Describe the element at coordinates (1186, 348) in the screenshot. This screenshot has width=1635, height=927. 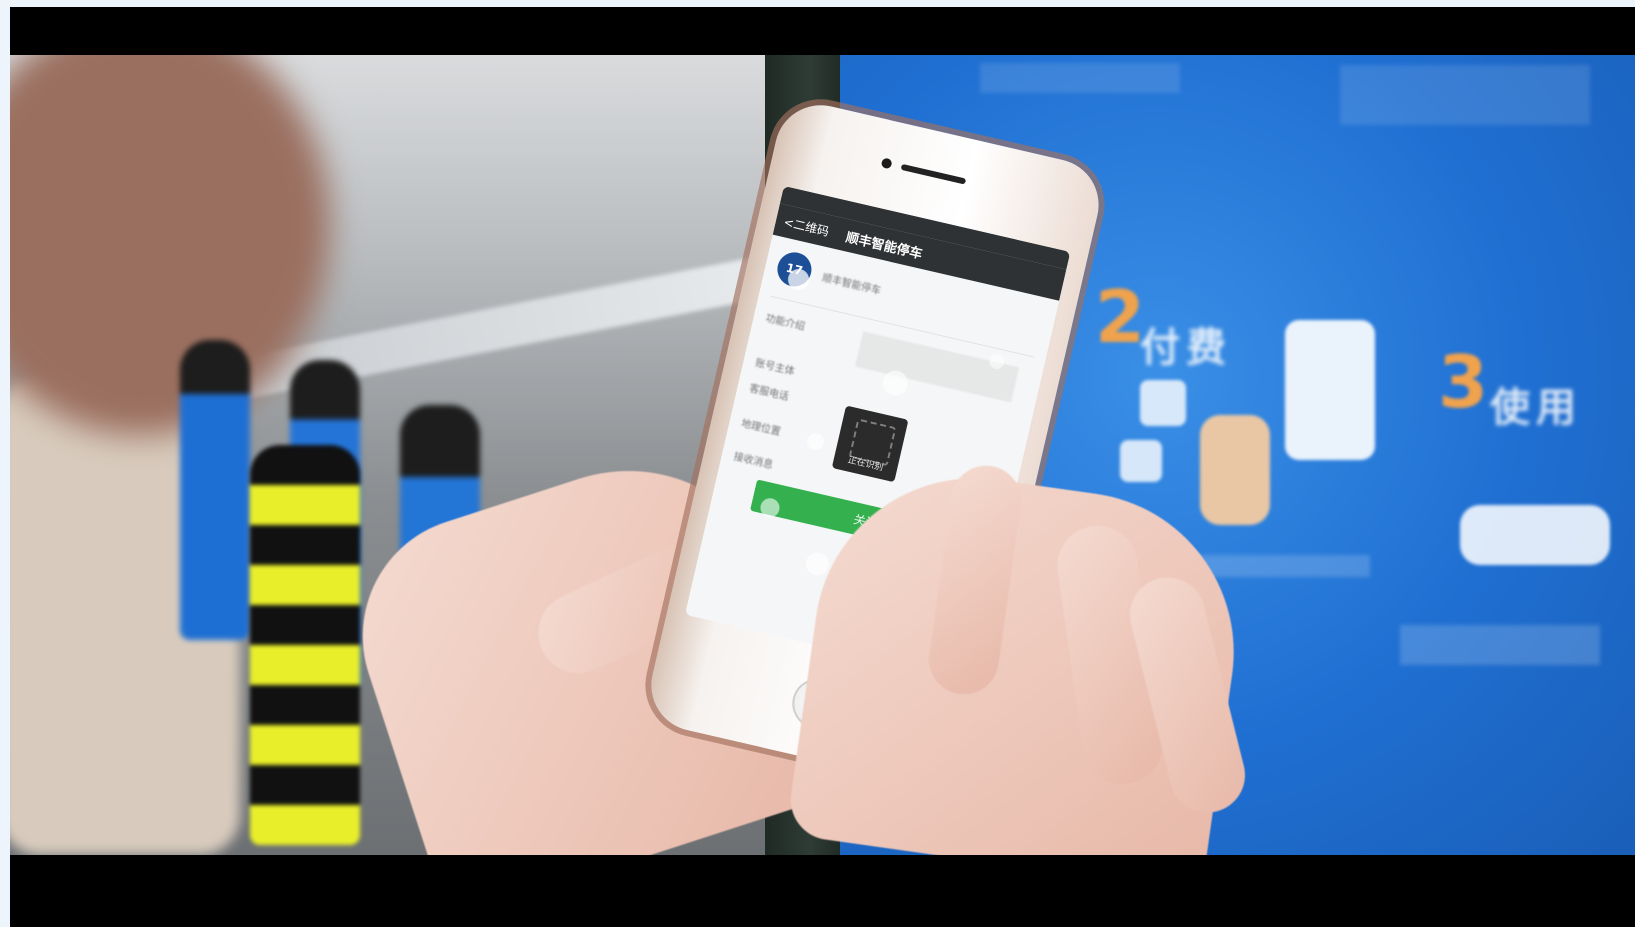
I see `step-2-label: 付费` at that location.